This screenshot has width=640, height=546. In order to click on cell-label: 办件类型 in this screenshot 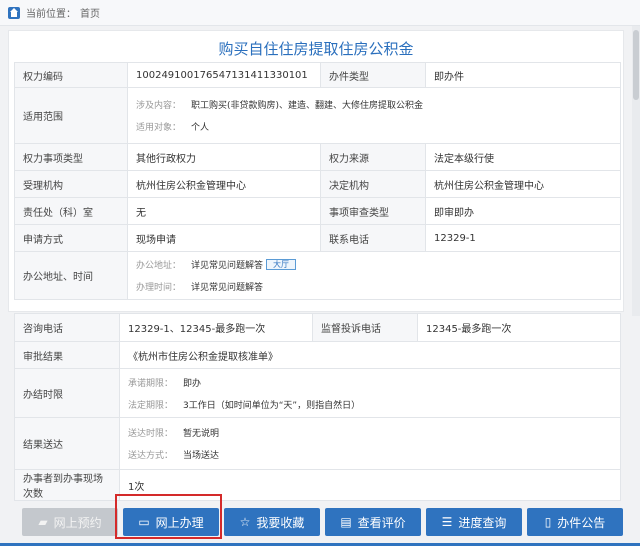, I will do `click(373, 75)`.